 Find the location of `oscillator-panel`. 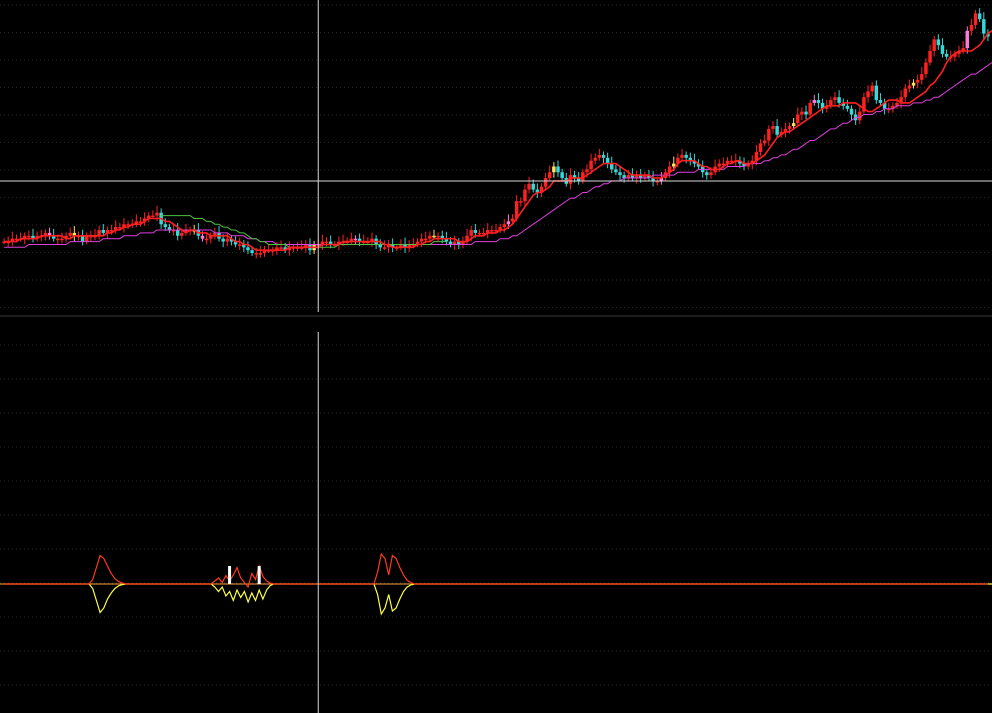

oscillator-panel is located at coordinates (496, 584).